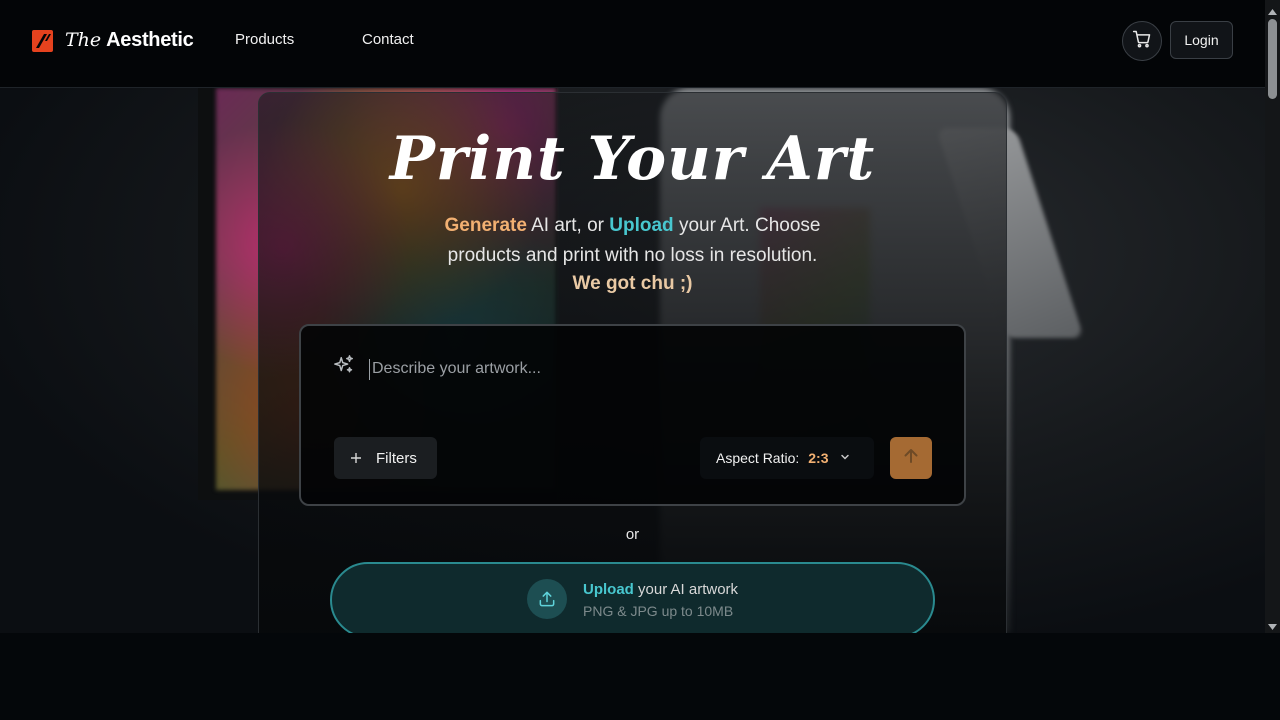 The height and width of the screenshot is (720, 1280). I want to click on logo-mark-icon, so click(42, 40).